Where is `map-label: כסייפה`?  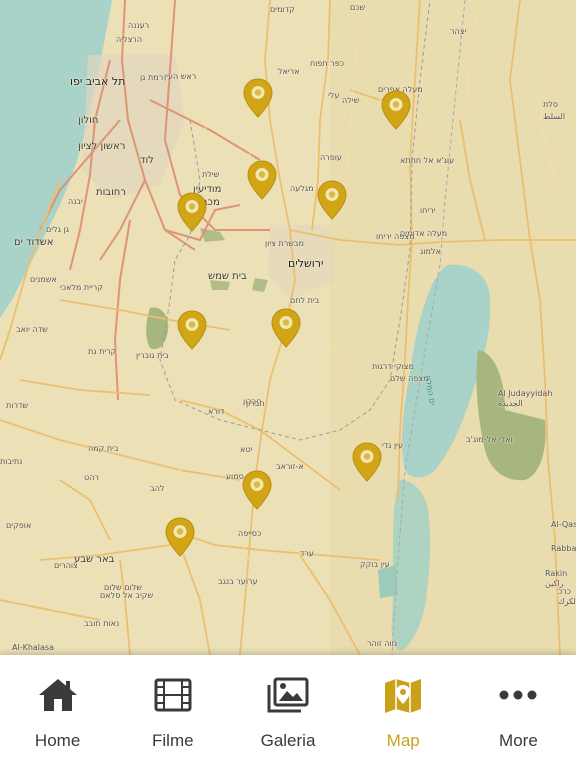 map-label: כסייפה is located at coordinates (250, 533).